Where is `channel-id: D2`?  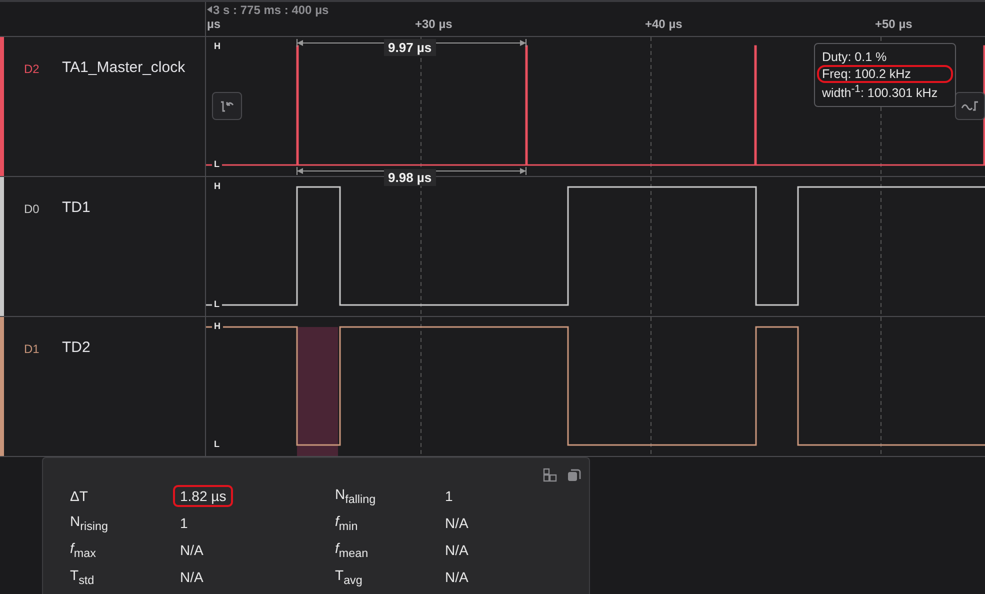 channel-id: D2 is located at coordinates (32, 69).